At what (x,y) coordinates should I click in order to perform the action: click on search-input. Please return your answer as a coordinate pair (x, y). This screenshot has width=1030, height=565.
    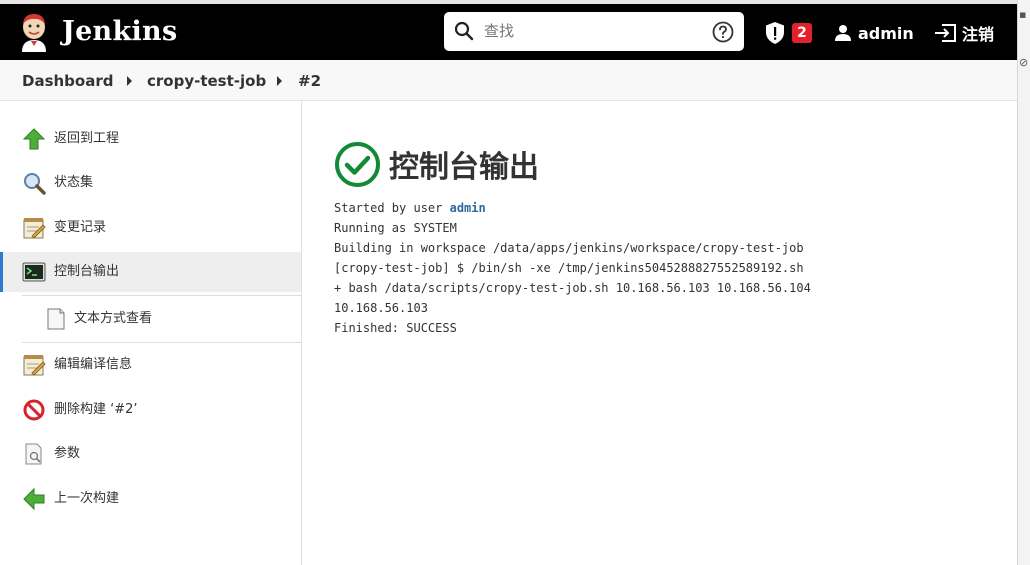
    Looking at the image, I should click on (594, 31).